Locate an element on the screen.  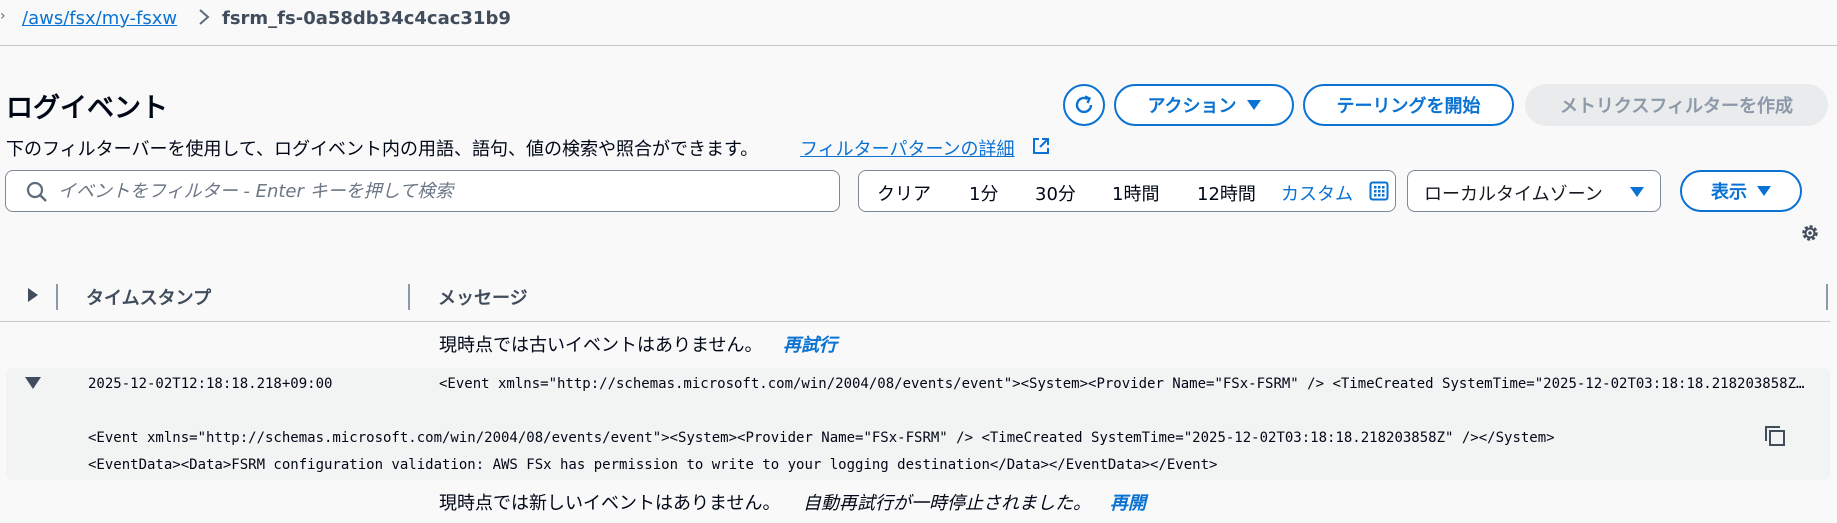
event-timestamp: 2025-12-02T12:18:18.218+09:00 is located at coordinates (210, 384).